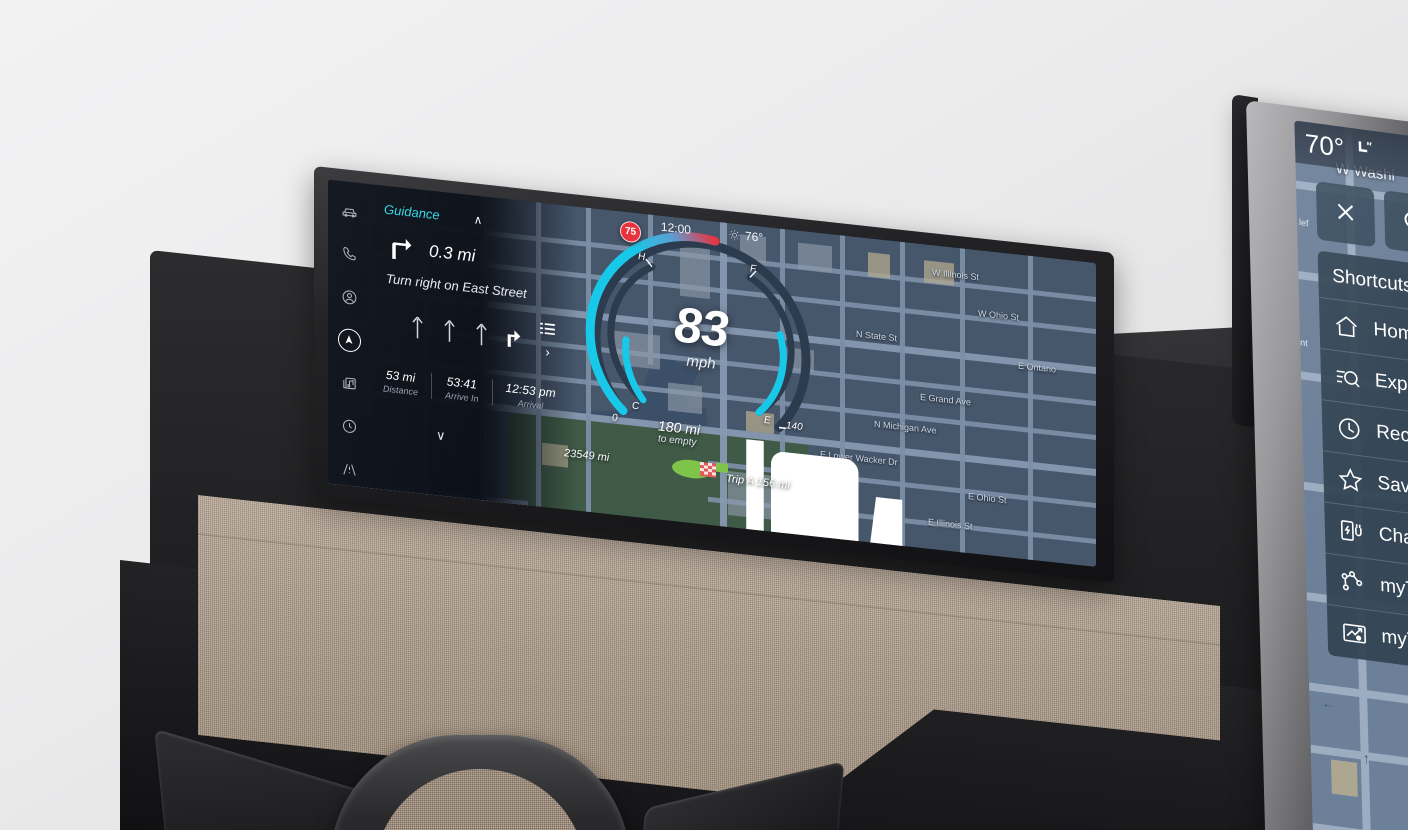 This screenshot has height=830, width=1408. I want to click on media-icon, so click(349, 382).